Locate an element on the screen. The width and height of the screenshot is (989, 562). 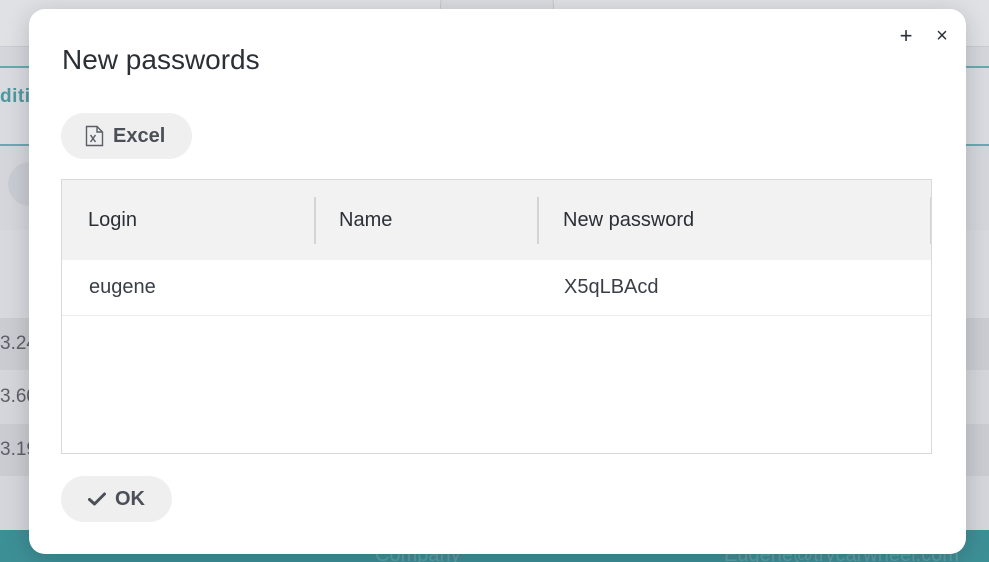
ok-button-label: OK is located at coordinates (130, 498).